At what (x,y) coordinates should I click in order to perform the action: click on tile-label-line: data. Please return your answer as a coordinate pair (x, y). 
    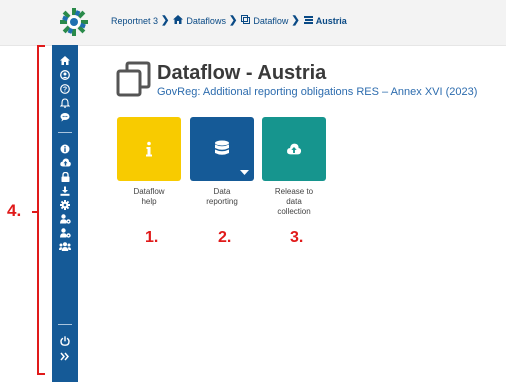
    Looking at the image, I should click on (294, 201).